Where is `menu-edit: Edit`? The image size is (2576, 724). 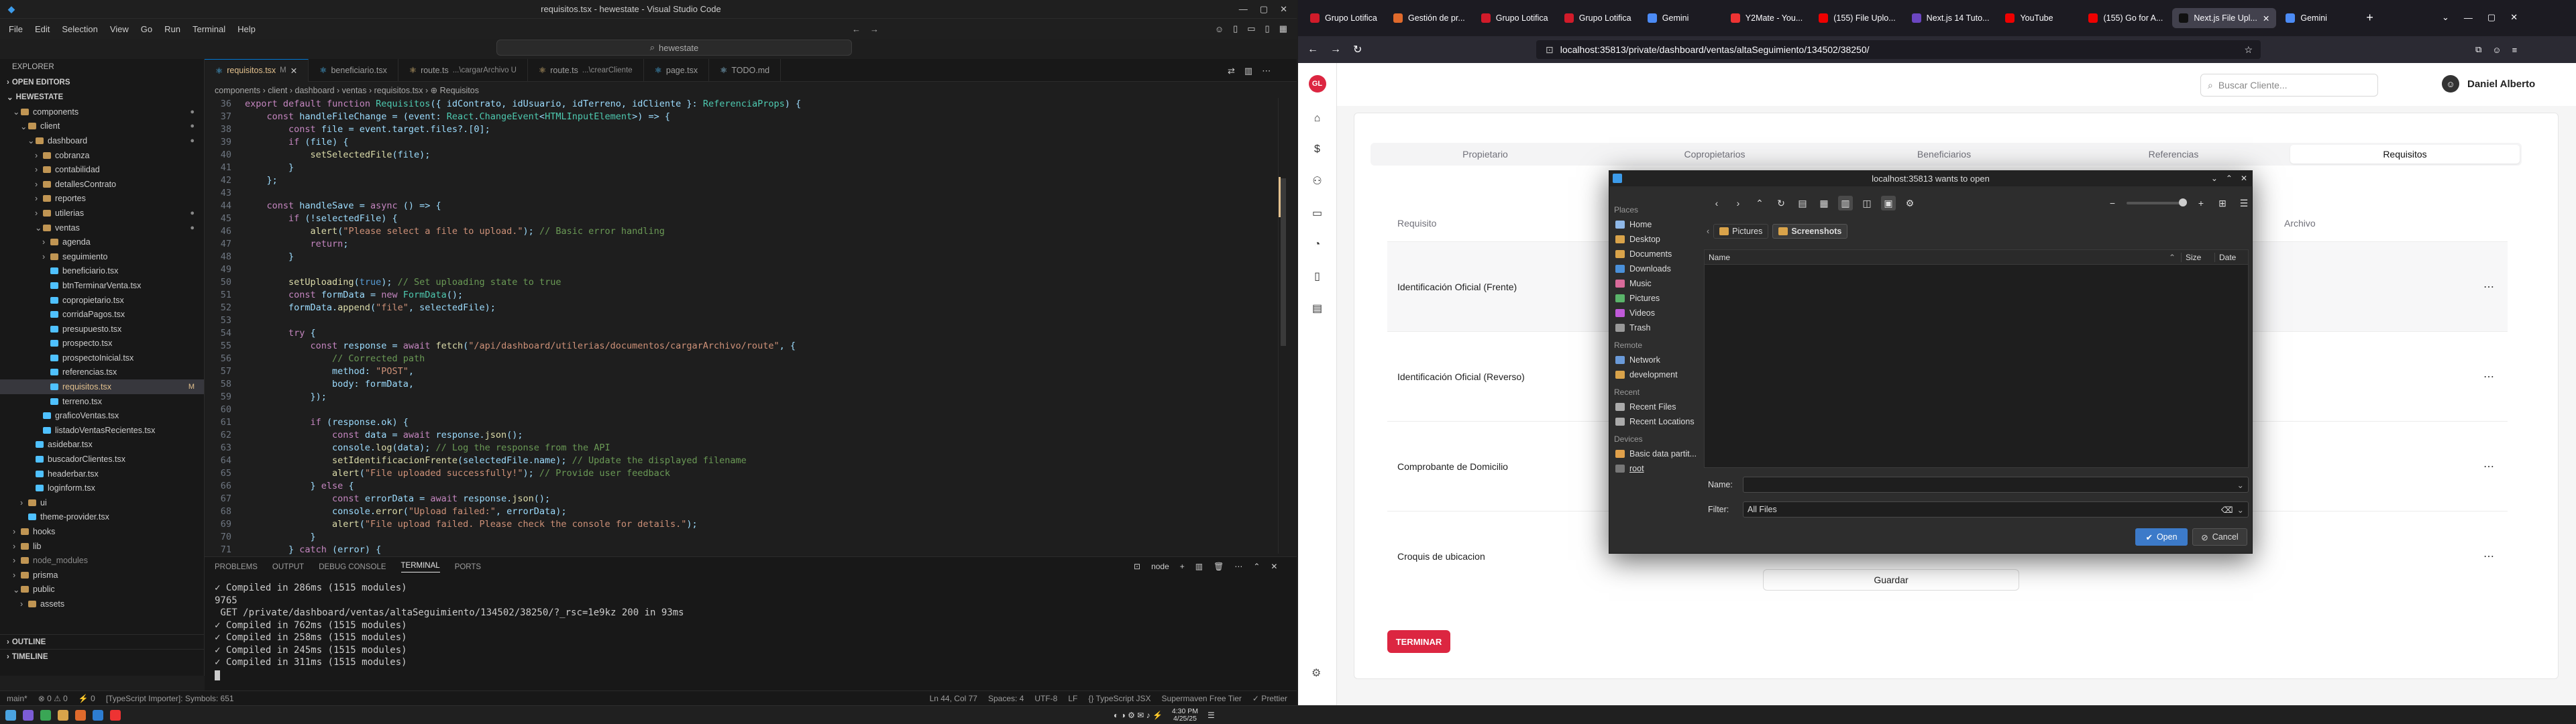 menu-edit: Edit is located at coordinates (42, 29).